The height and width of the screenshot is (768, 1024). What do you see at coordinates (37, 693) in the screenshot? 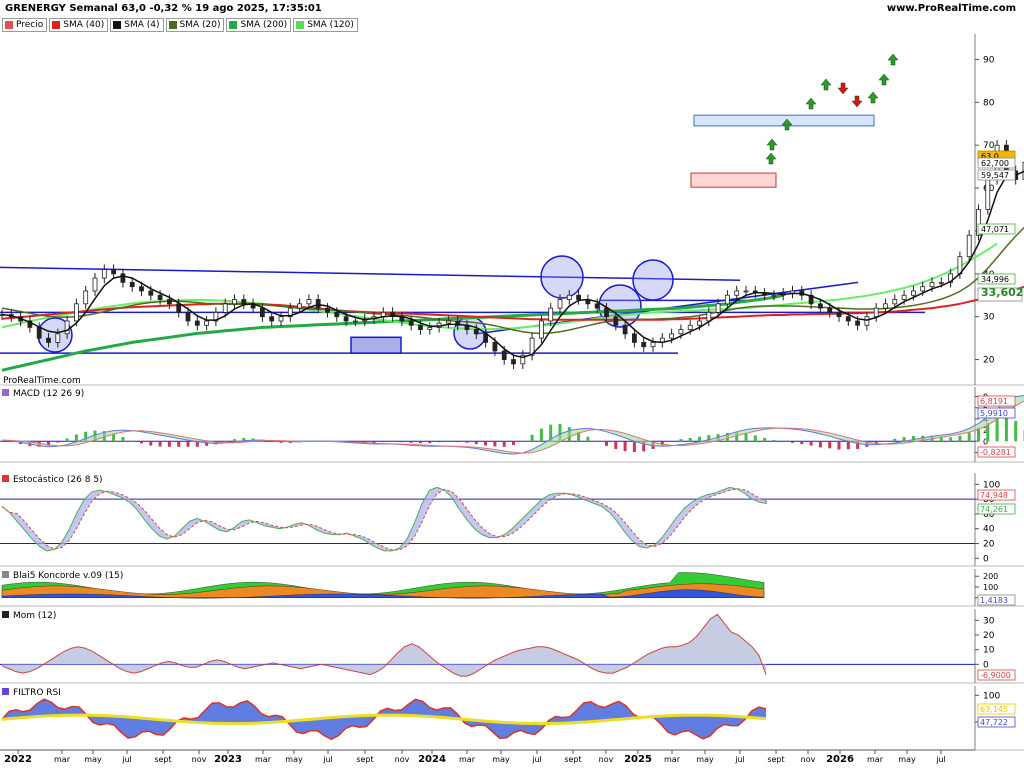
I see `indicator-title: FILTRO RSI` at bounding box center [37, 693].